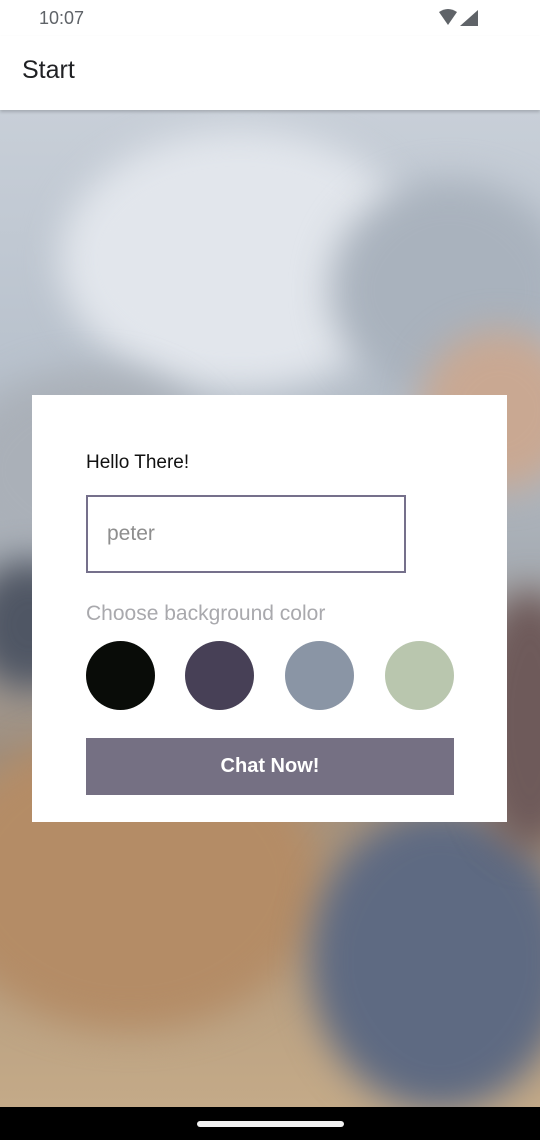 This screenshot has width=540, height=1140. I want to click on color-swatch-gray-blue, so click(319, 675).